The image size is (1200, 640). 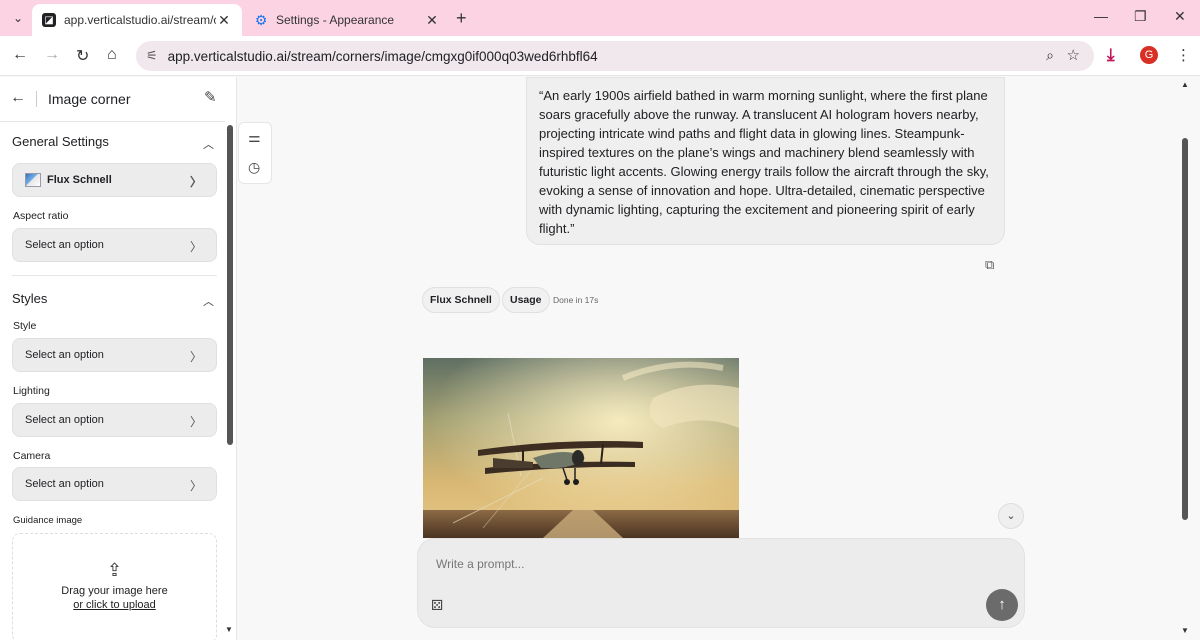 What do you see at coordinates (437, 605) in the screenshot?
I see `random-prompt-icon: ⚄` at bounding box center [437, 605].